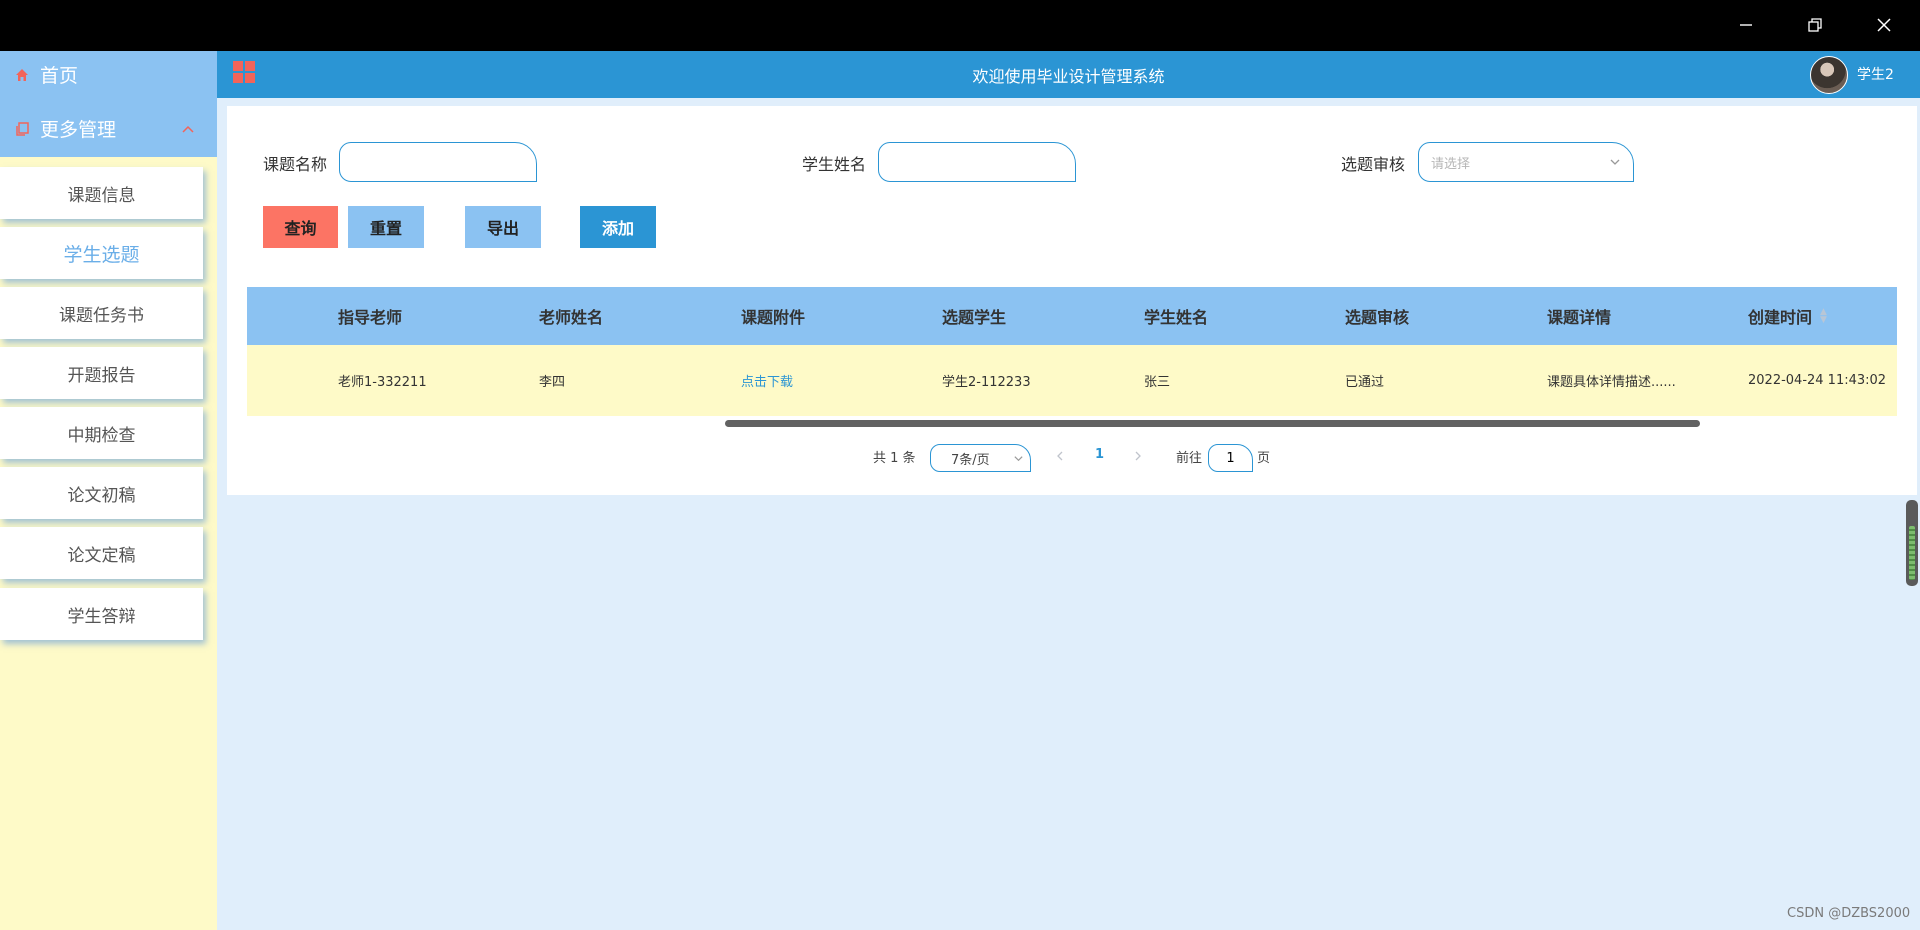 The width and height of the screenshot is (1920, 930). What do you see at coordinates (1815, 25) in the screenshot?
I see `restore-icon` at bounding box center [1815, 25].